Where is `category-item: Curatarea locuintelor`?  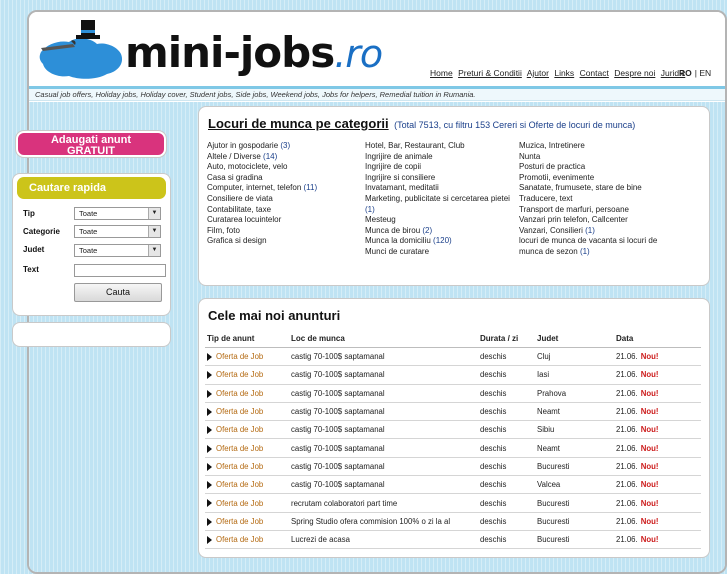
category-item: Curatarea locuintelor is located at coordinates (262, 220).